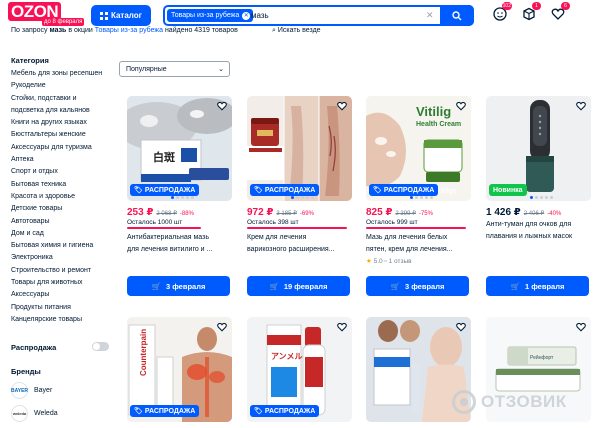 This screenshot has width=600, height=428. Describe the element at coordinates (531, 12) in the screenshot. I see `orders-button: 1` at that location.